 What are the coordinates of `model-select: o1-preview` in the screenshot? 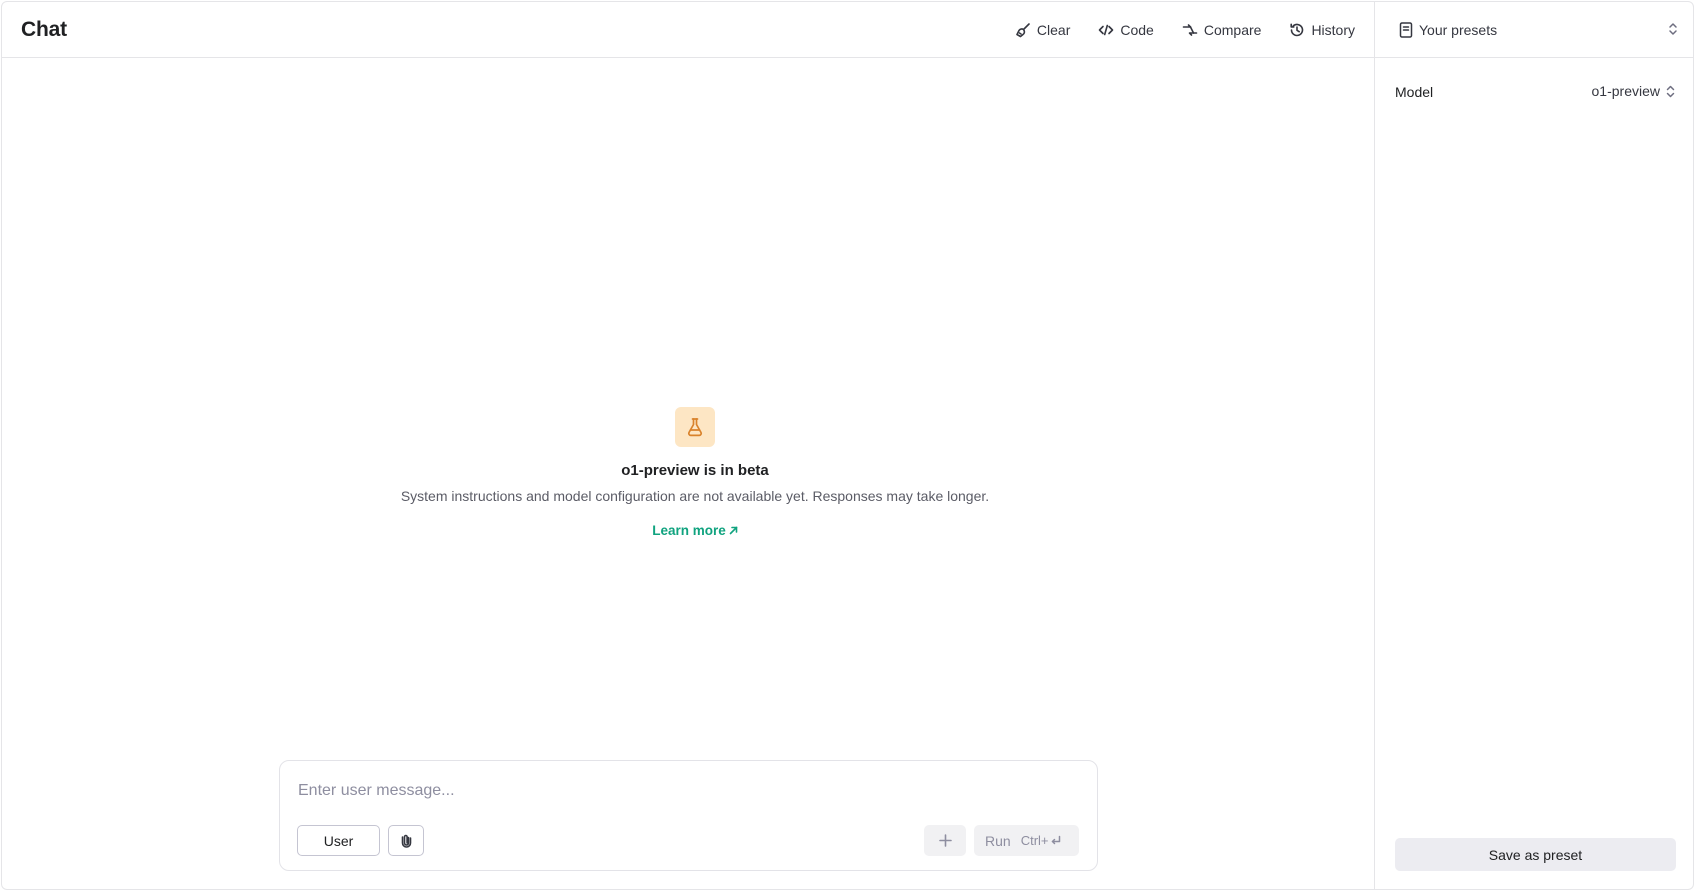 It's located at (1633, 91).